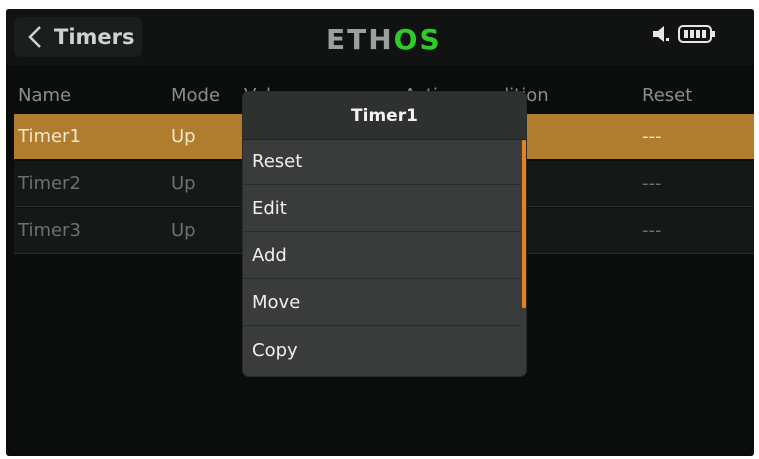 This screenshot has height=459, width=759. I want to click on header-bar: Timers ETHOS, so click(380, 37).